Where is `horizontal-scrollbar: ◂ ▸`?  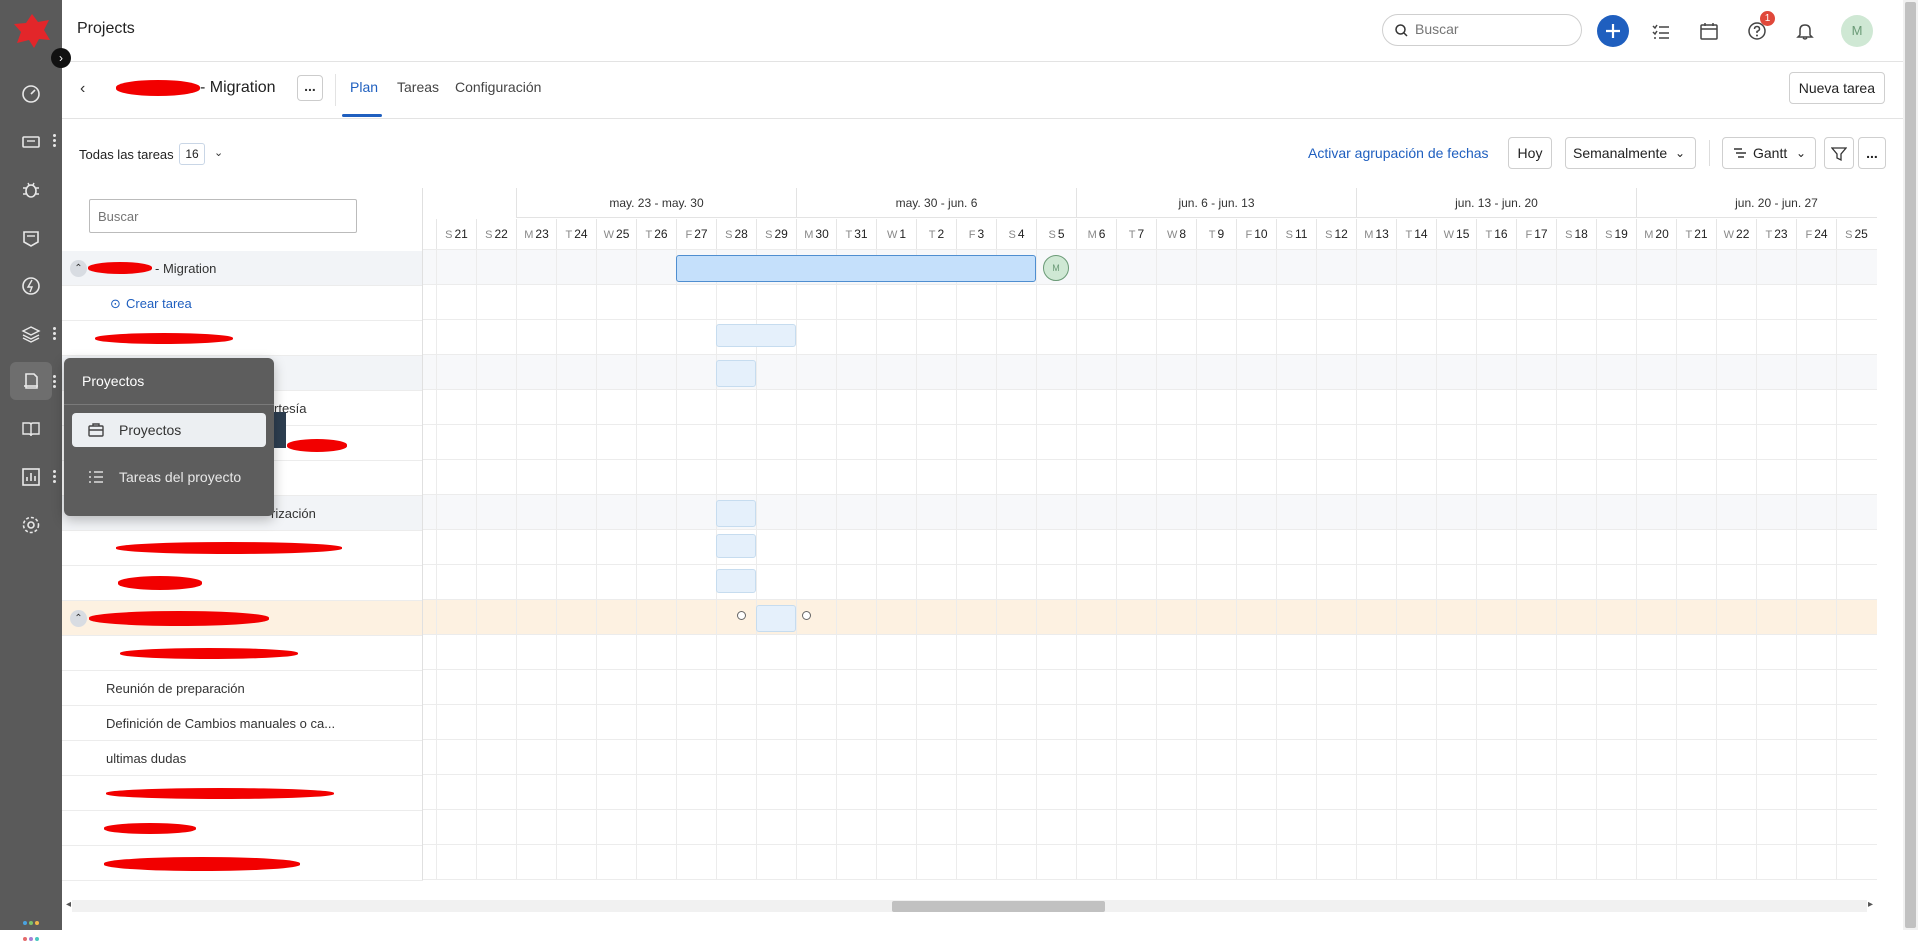 horizontal-scrollbar: ◂ ▸ is located at coordinates (969, 906).